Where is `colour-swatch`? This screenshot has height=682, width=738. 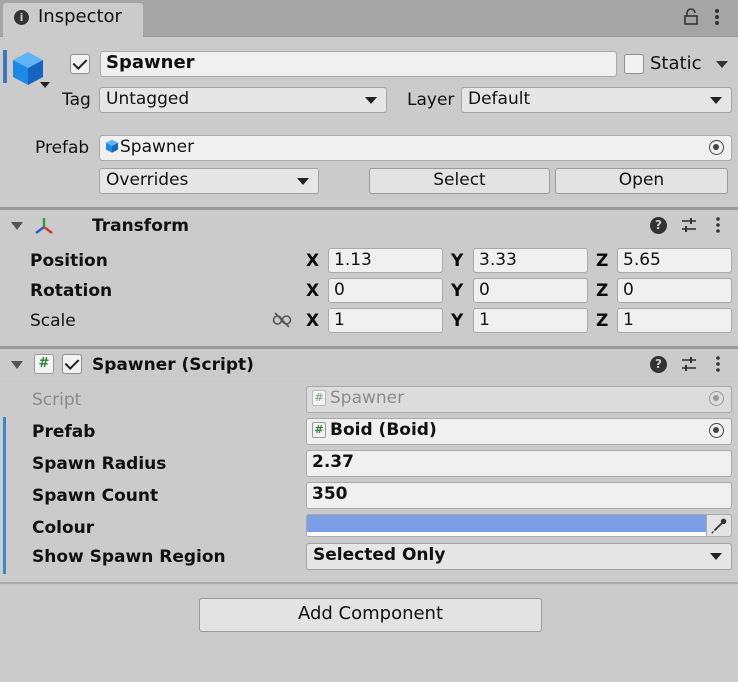 colour-swatch is located at coordinates (506, 525).